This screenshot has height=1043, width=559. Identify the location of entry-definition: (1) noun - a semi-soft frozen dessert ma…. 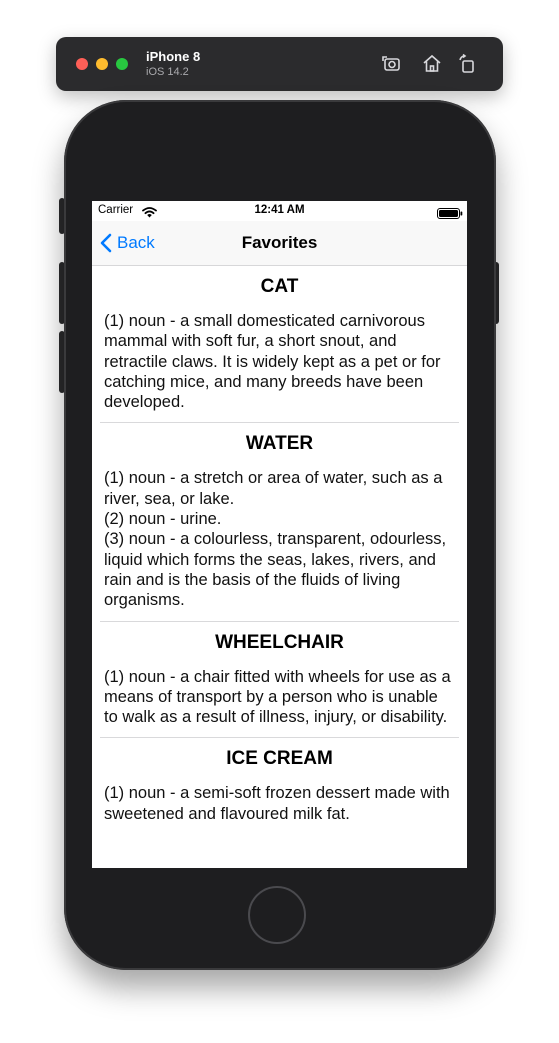
(277, 803).